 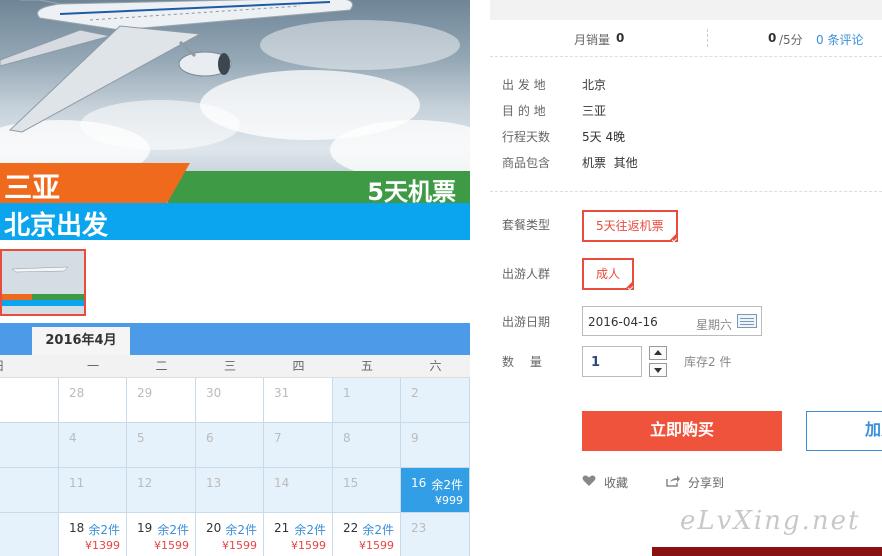 What do you see at coordinates (772, 38) in the screenshot?
I see `rating-value: 0` at bounding box center [772, 38].